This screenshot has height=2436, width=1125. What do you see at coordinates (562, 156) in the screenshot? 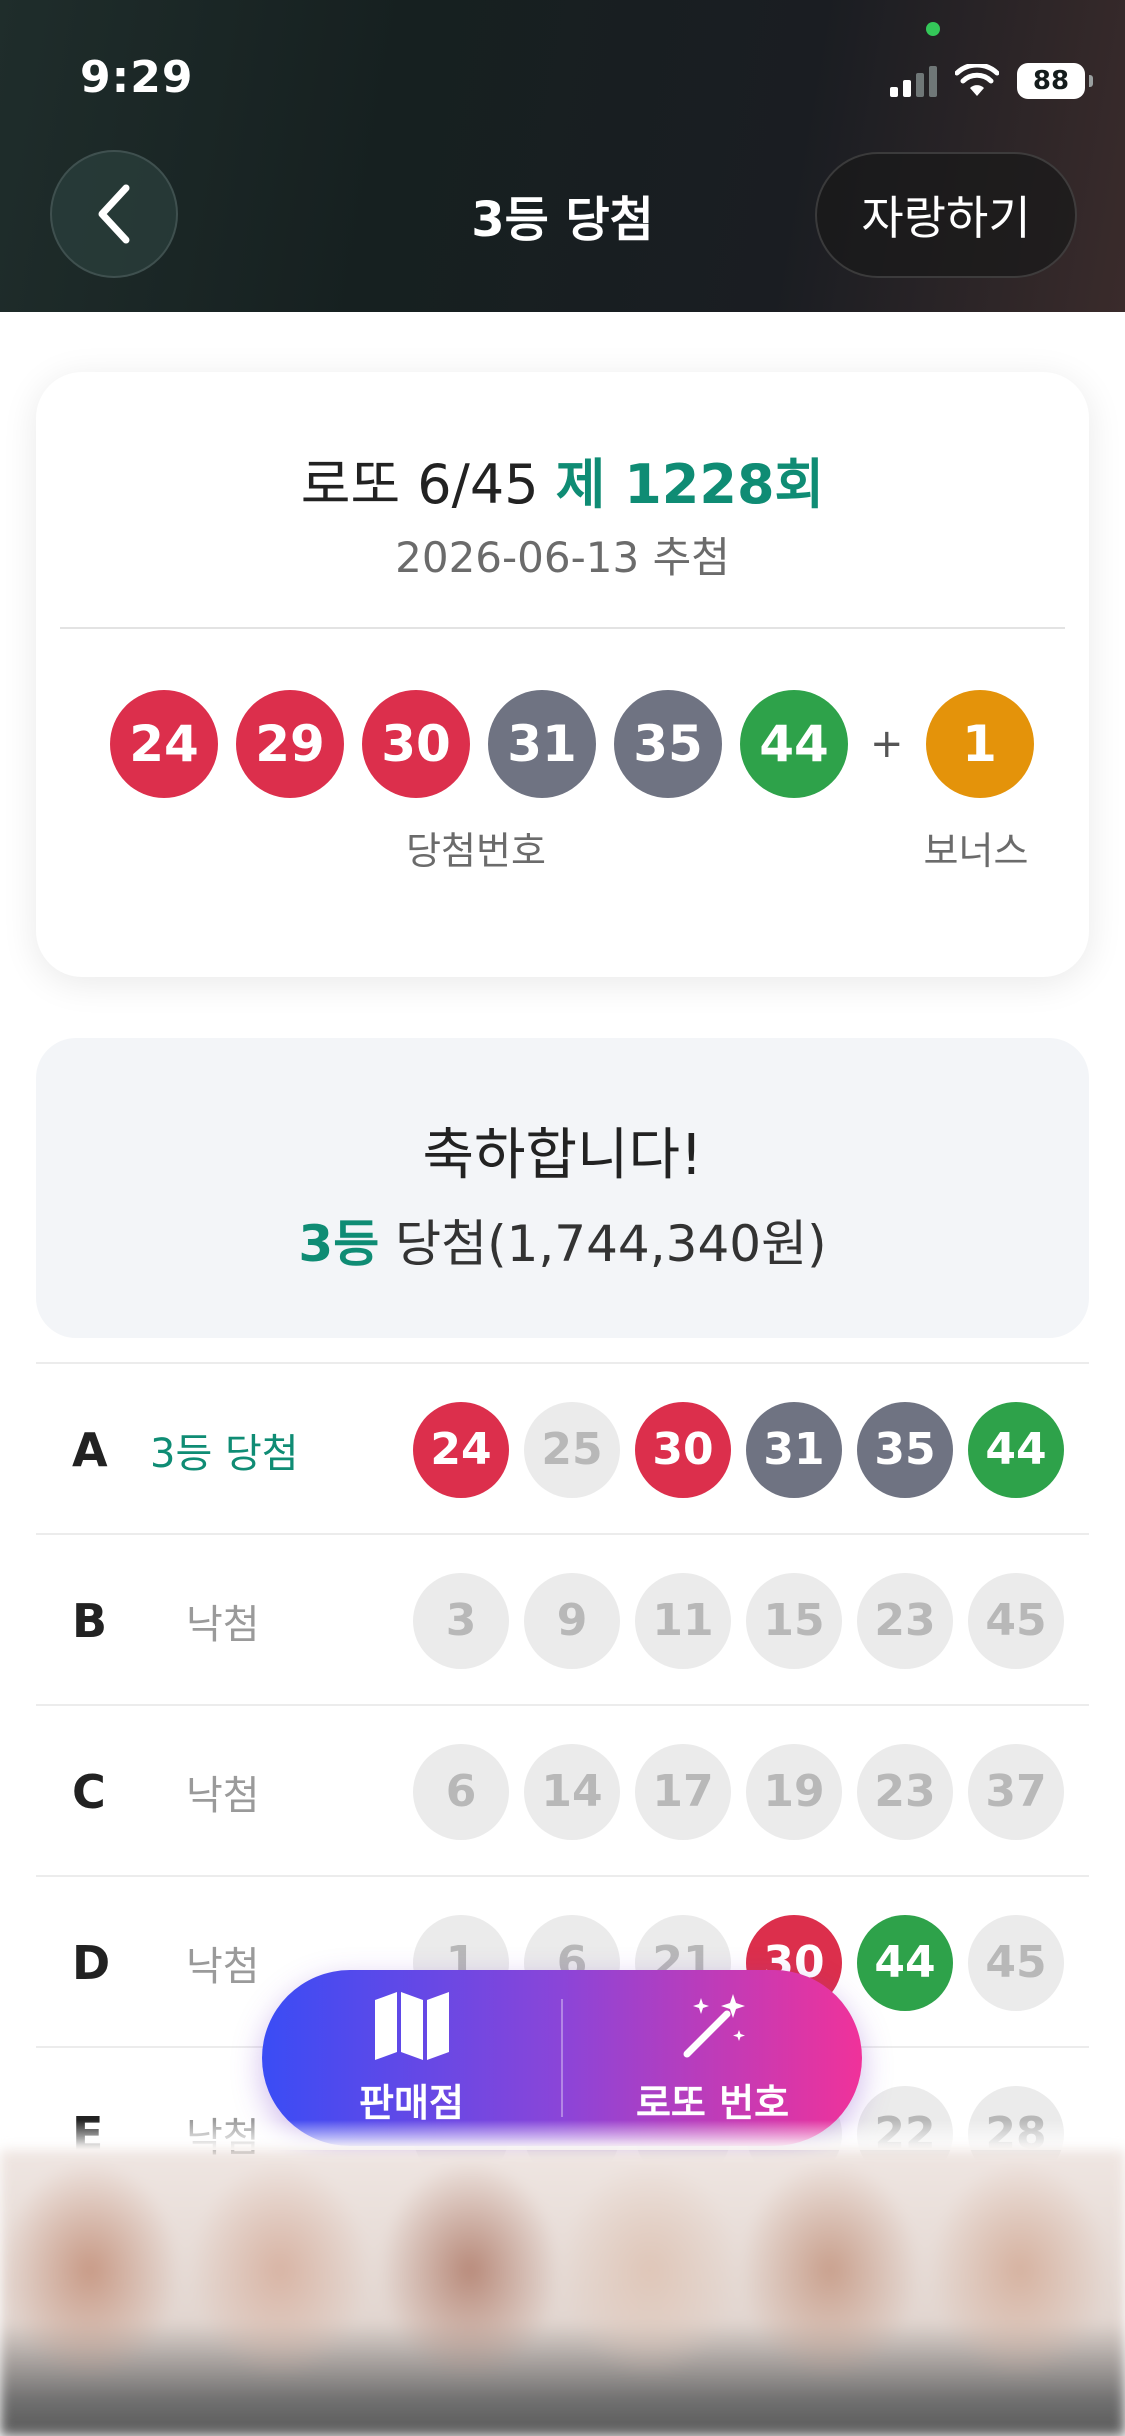
I see `top-header: 9:29 88 3등 당첨 자랑하기` at bounding box center [562, 156].